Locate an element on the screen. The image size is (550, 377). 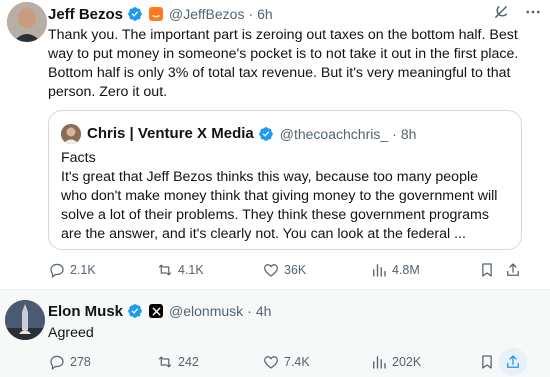
author-handle: @JeffBezos is located at coordinates (206, 14).